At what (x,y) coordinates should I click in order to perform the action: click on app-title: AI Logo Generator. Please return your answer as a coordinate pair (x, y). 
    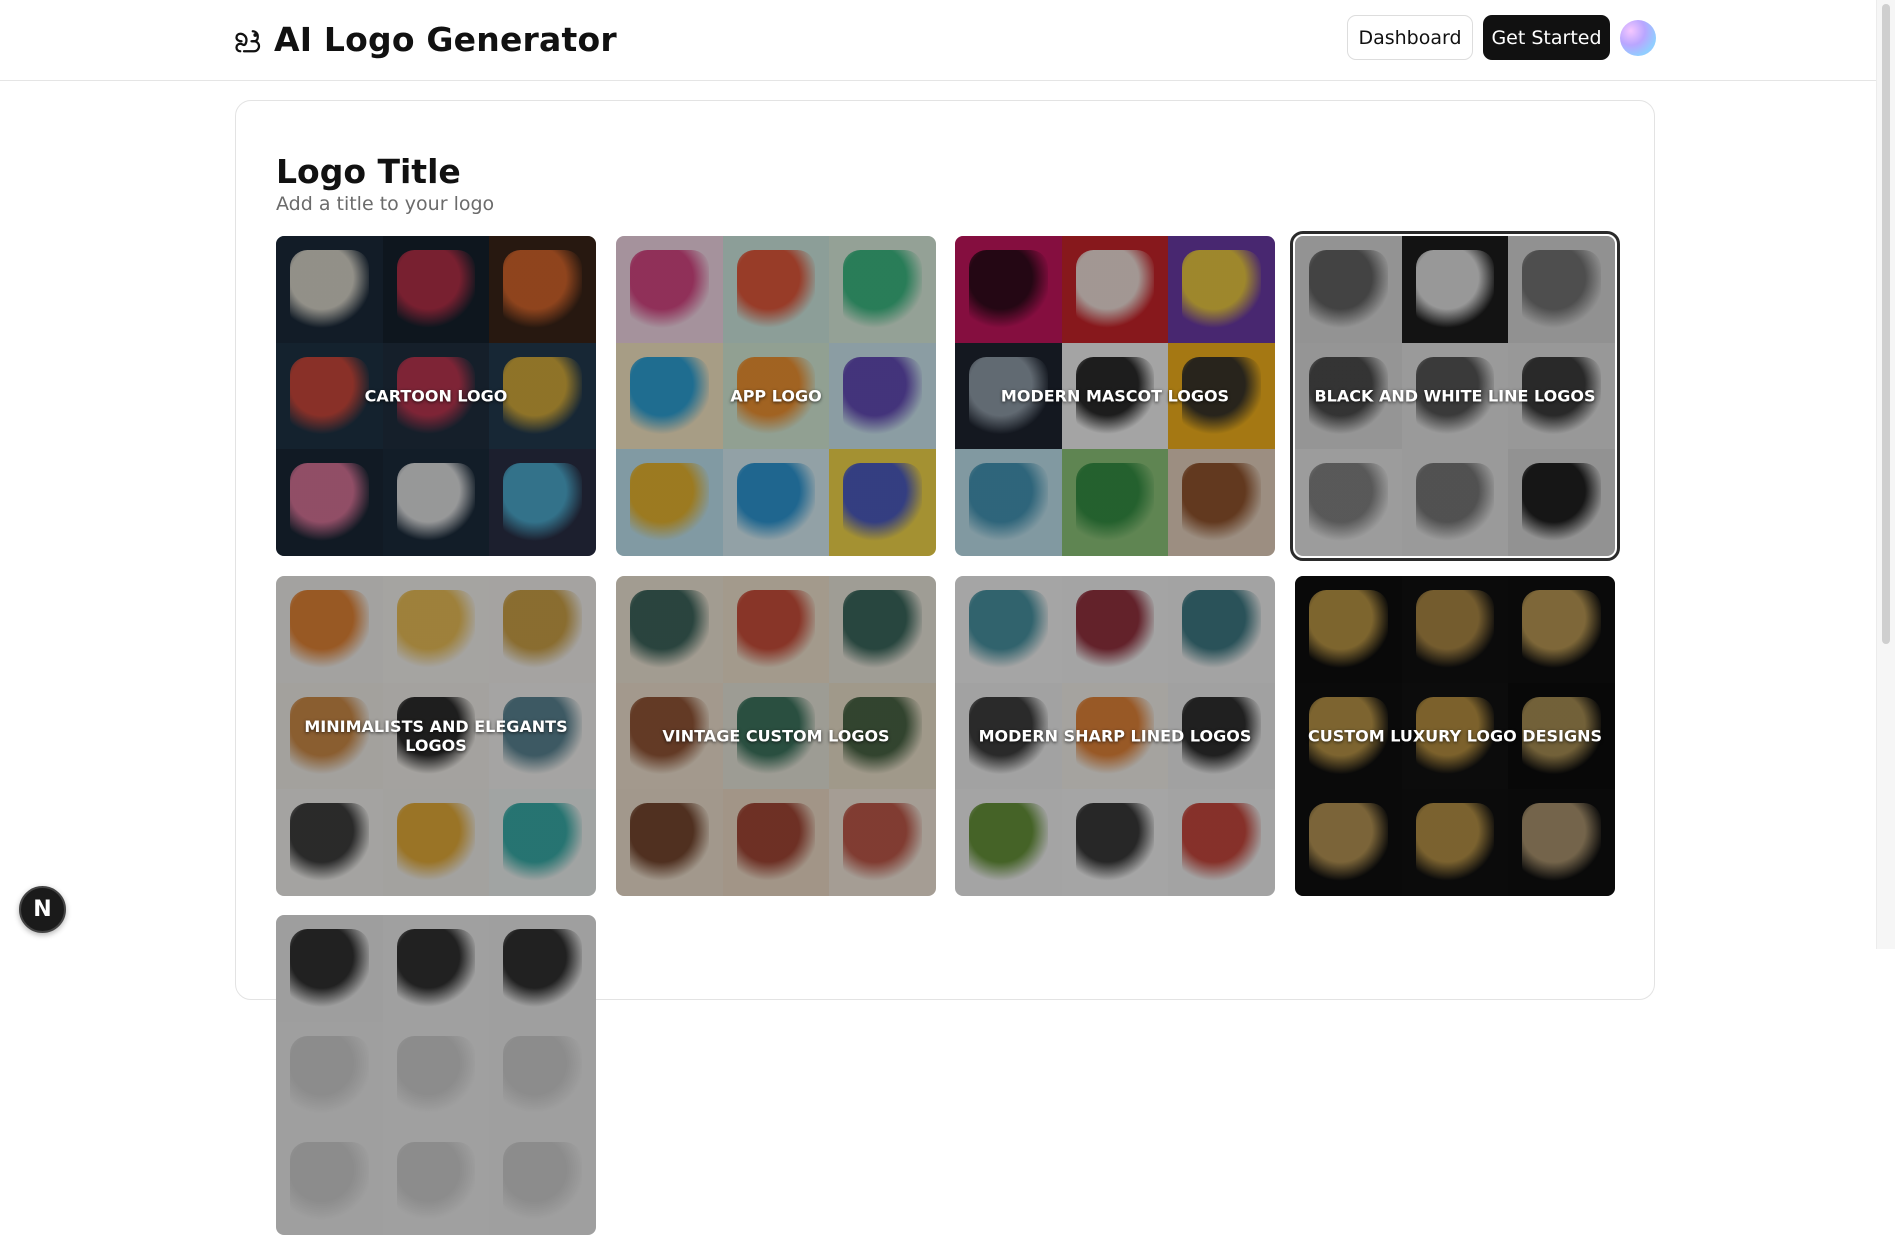
    Looking at the image, I should click on (445, 39).